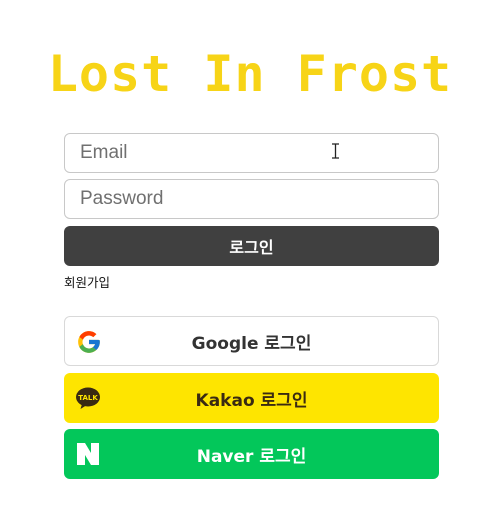 Image resolution: width=488 pixels, height=516 pixels. I want to click on naver-login-button: Naver 로그인, so click(251, 454).